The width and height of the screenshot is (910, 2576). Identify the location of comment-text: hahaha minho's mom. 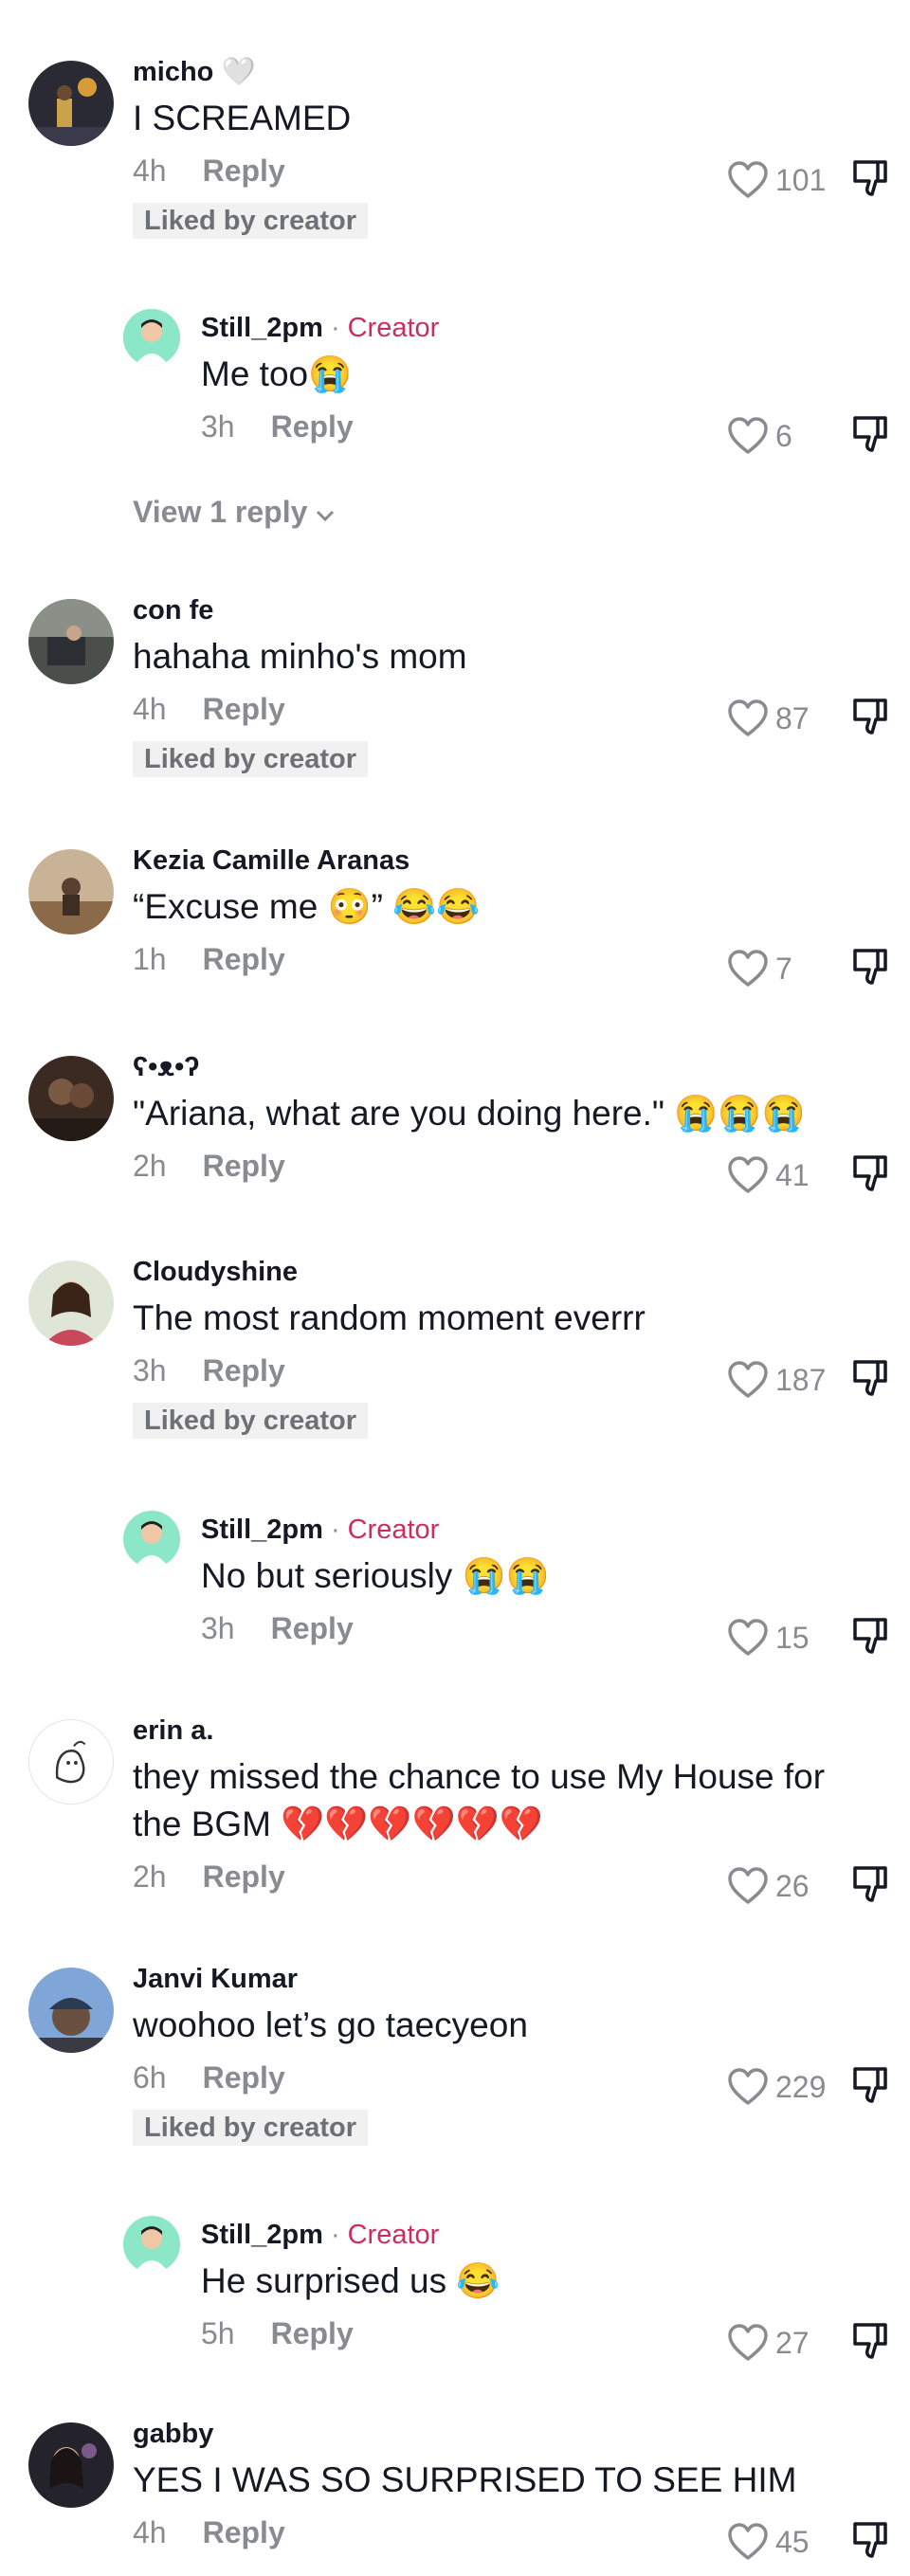
(300, 656).